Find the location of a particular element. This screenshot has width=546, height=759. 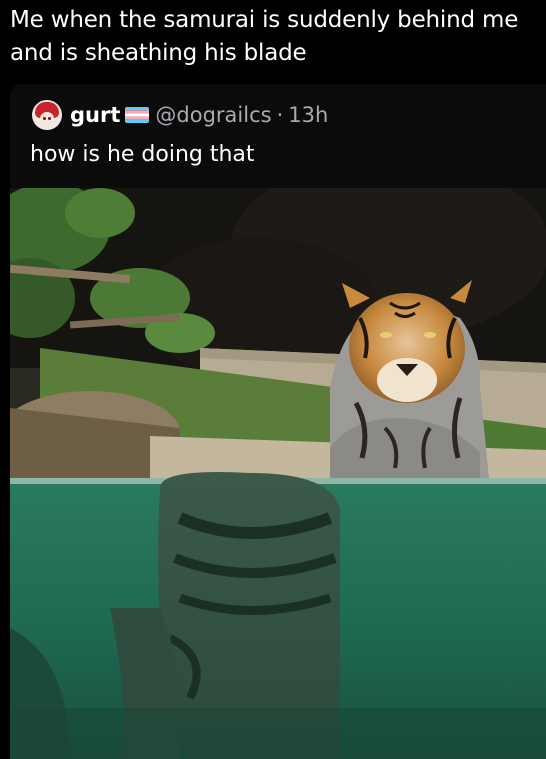

tweet-header: gurt @dograilcs · 13h is located at coordinates (180, 115).